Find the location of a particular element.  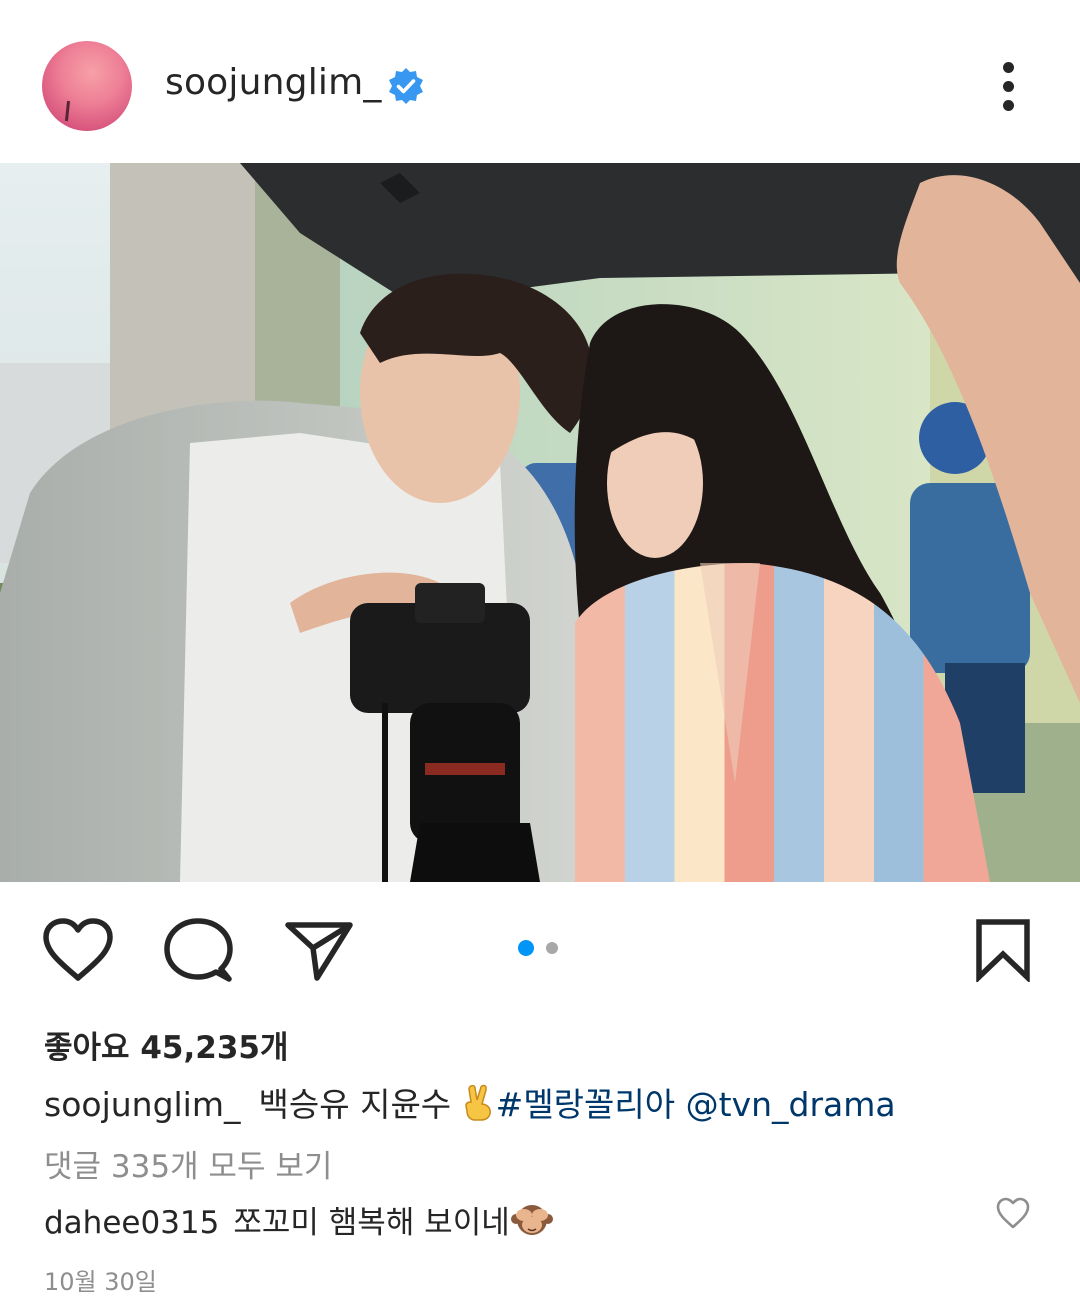

caption: soojunglim_ 백승유 지윤수 #멜랑꼴리아 @tvn_drama is located at coordinates (470, 1102).